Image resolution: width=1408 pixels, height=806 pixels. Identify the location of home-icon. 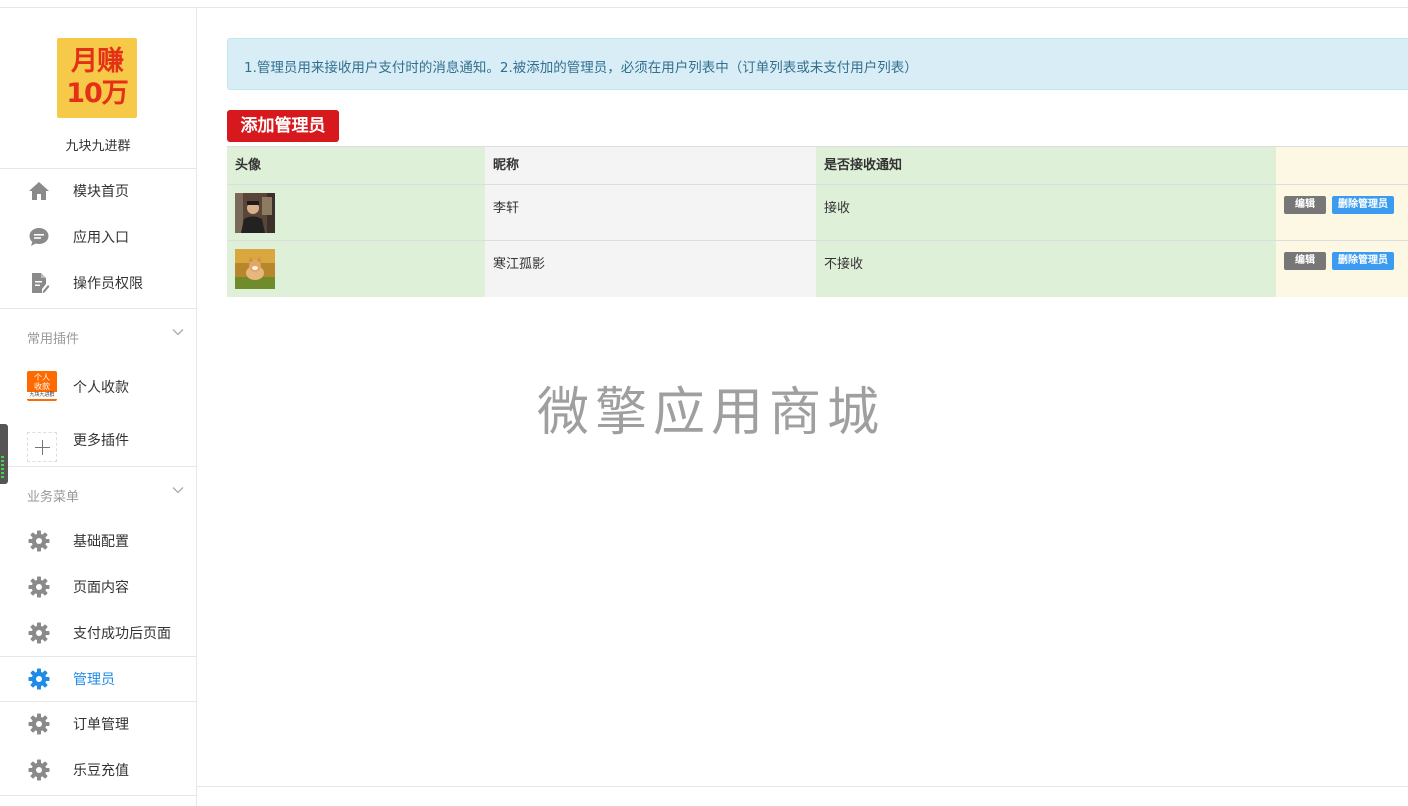
(39, 191).